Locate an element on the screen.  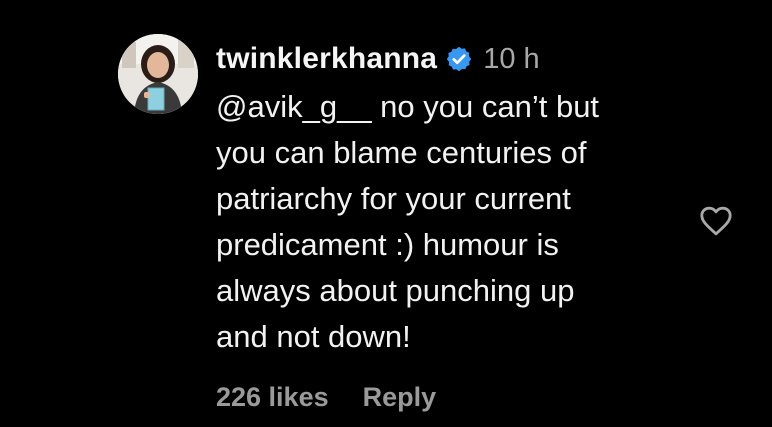
like-button is located at coordinates (716, 220).